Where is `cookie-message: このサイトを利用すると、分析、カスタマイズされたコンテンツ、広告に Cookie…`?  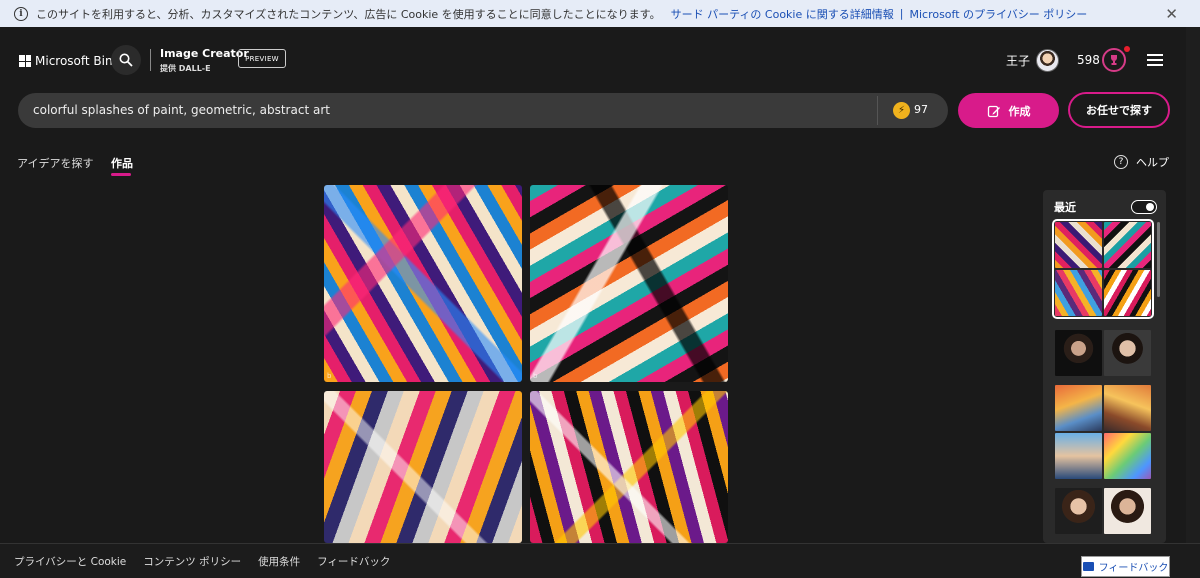 cookie-message: このサイトを利用すると、分析、カスタマイズされたコンテンツ、広告に Cookie… is located at coordinates (348, 14).